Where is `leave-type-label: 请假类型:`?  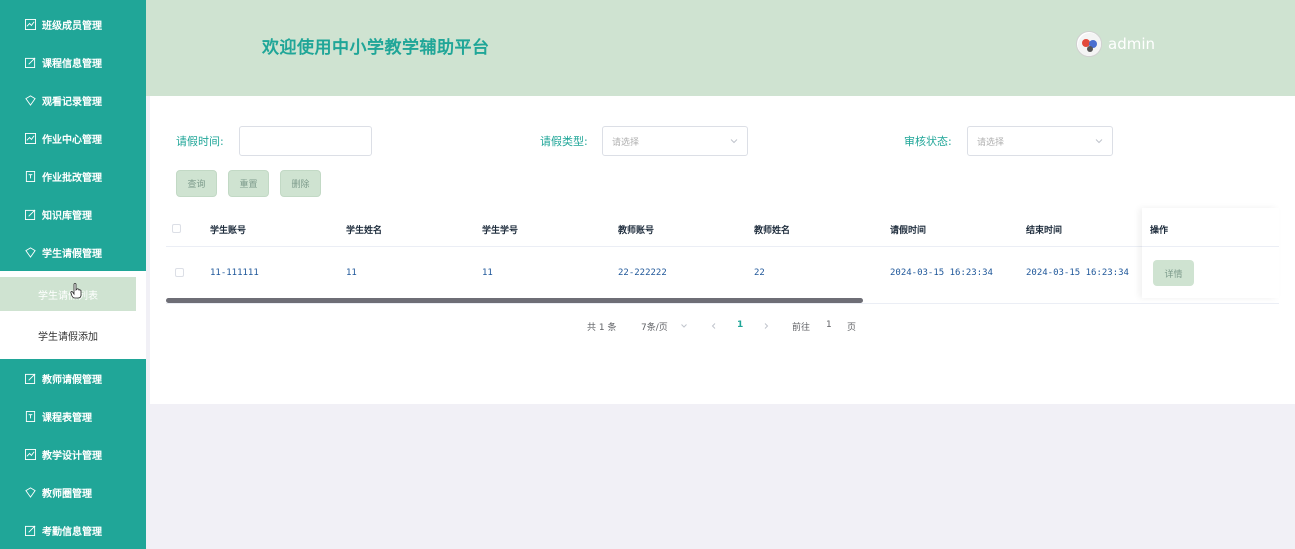 leave-type-label: 请假类型: is located at coordinates (564, 141).